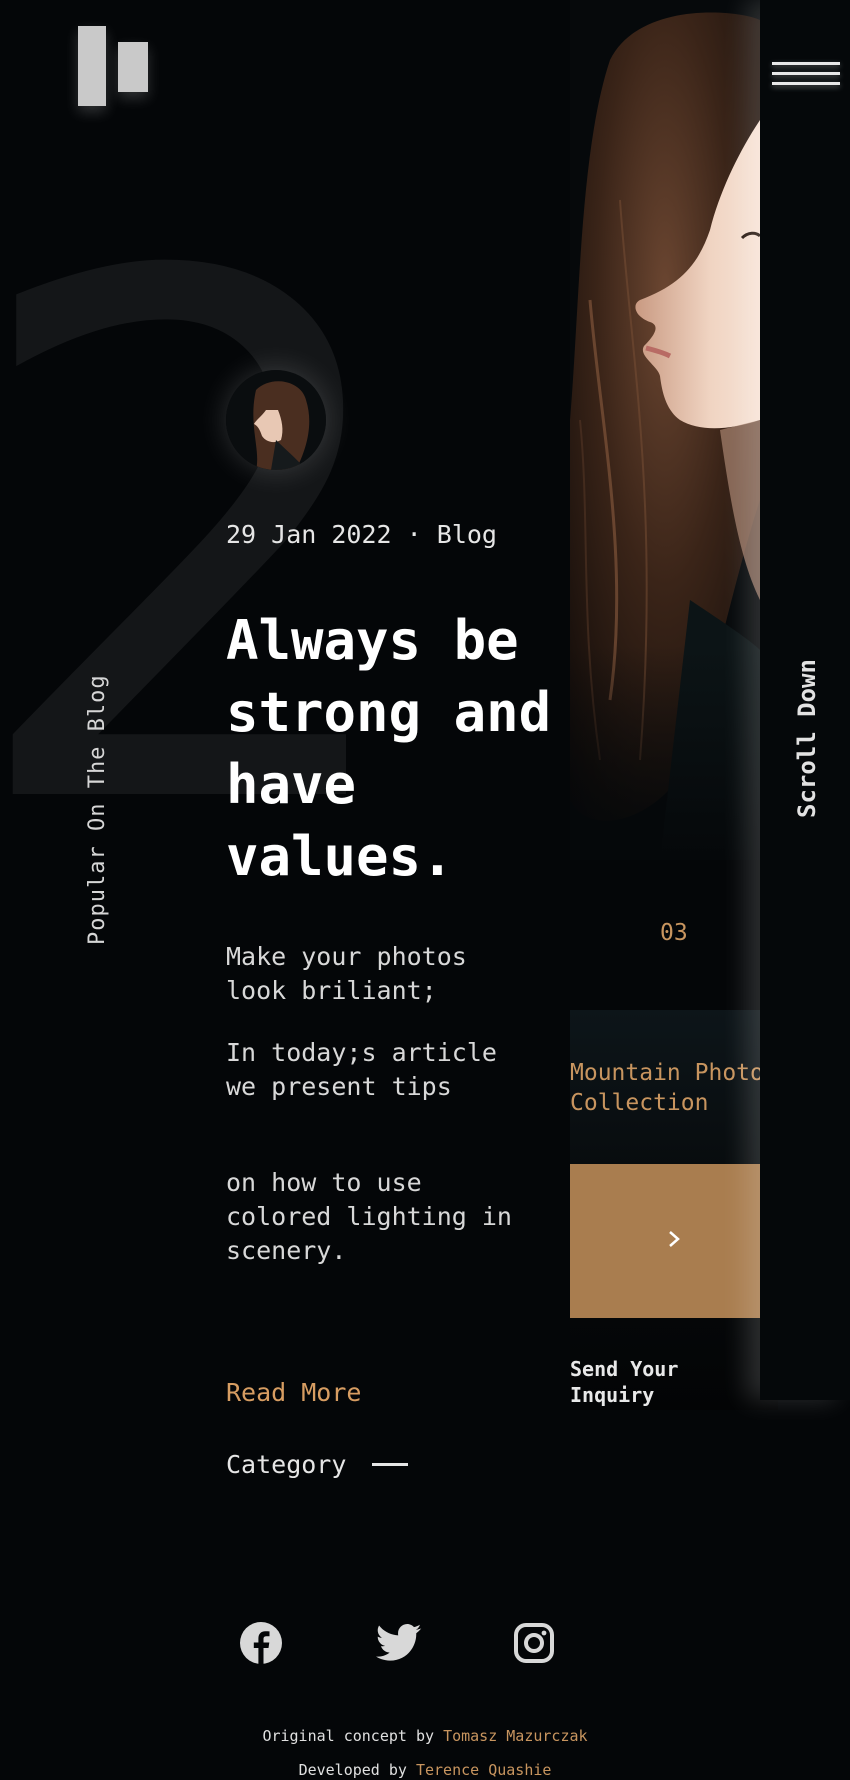 The image size is (850, 1780). Describe the element at coordinates (346, 973) in the screenshot. I see `article-excerpt-1: Make your photos look briliant;` at that location.